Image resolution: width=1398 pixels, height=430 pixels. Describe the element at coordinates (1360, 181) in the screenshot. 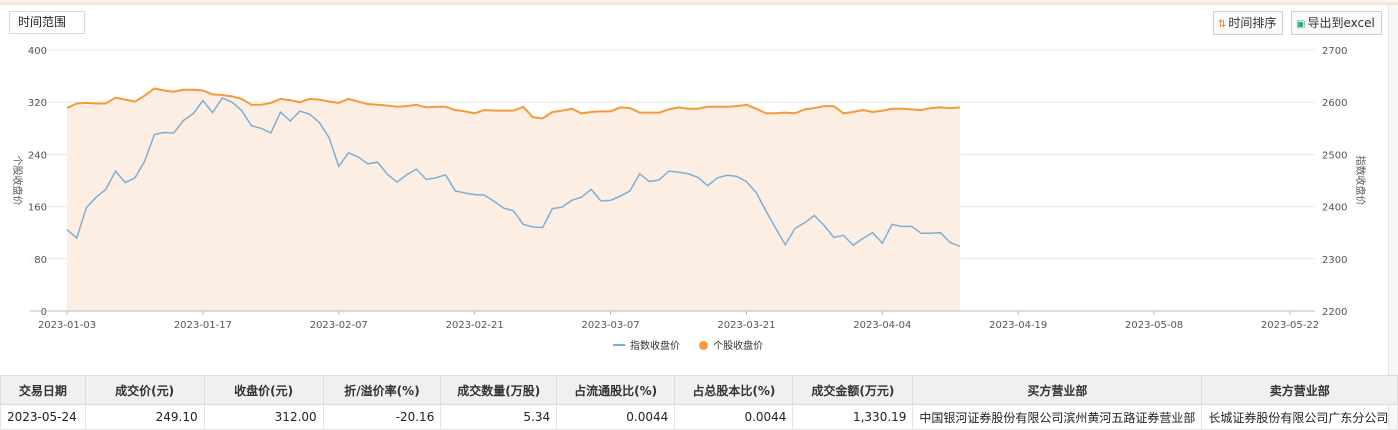

I see `right-axis-title: 指数收盘价` at that location.